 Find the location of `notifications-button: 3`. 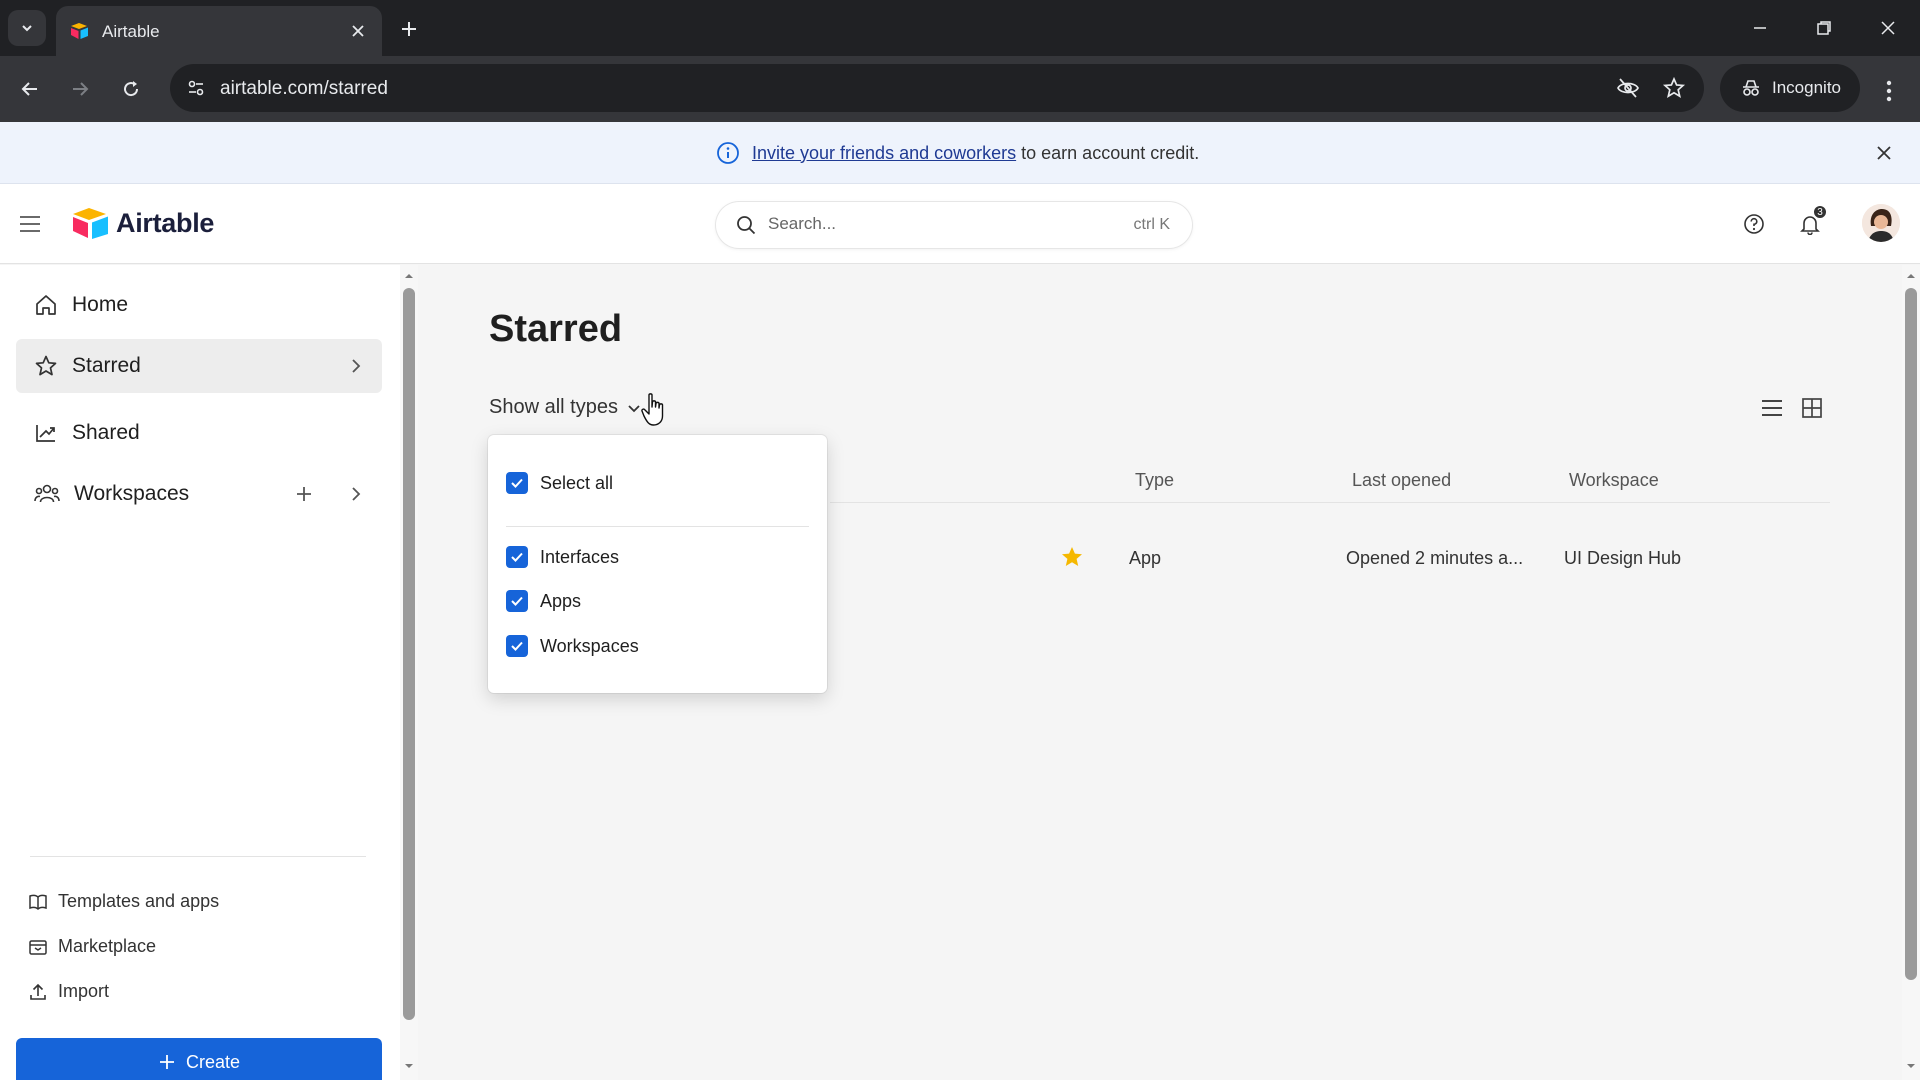

notifications-button: 3 is located at coordinates (1811, 222).